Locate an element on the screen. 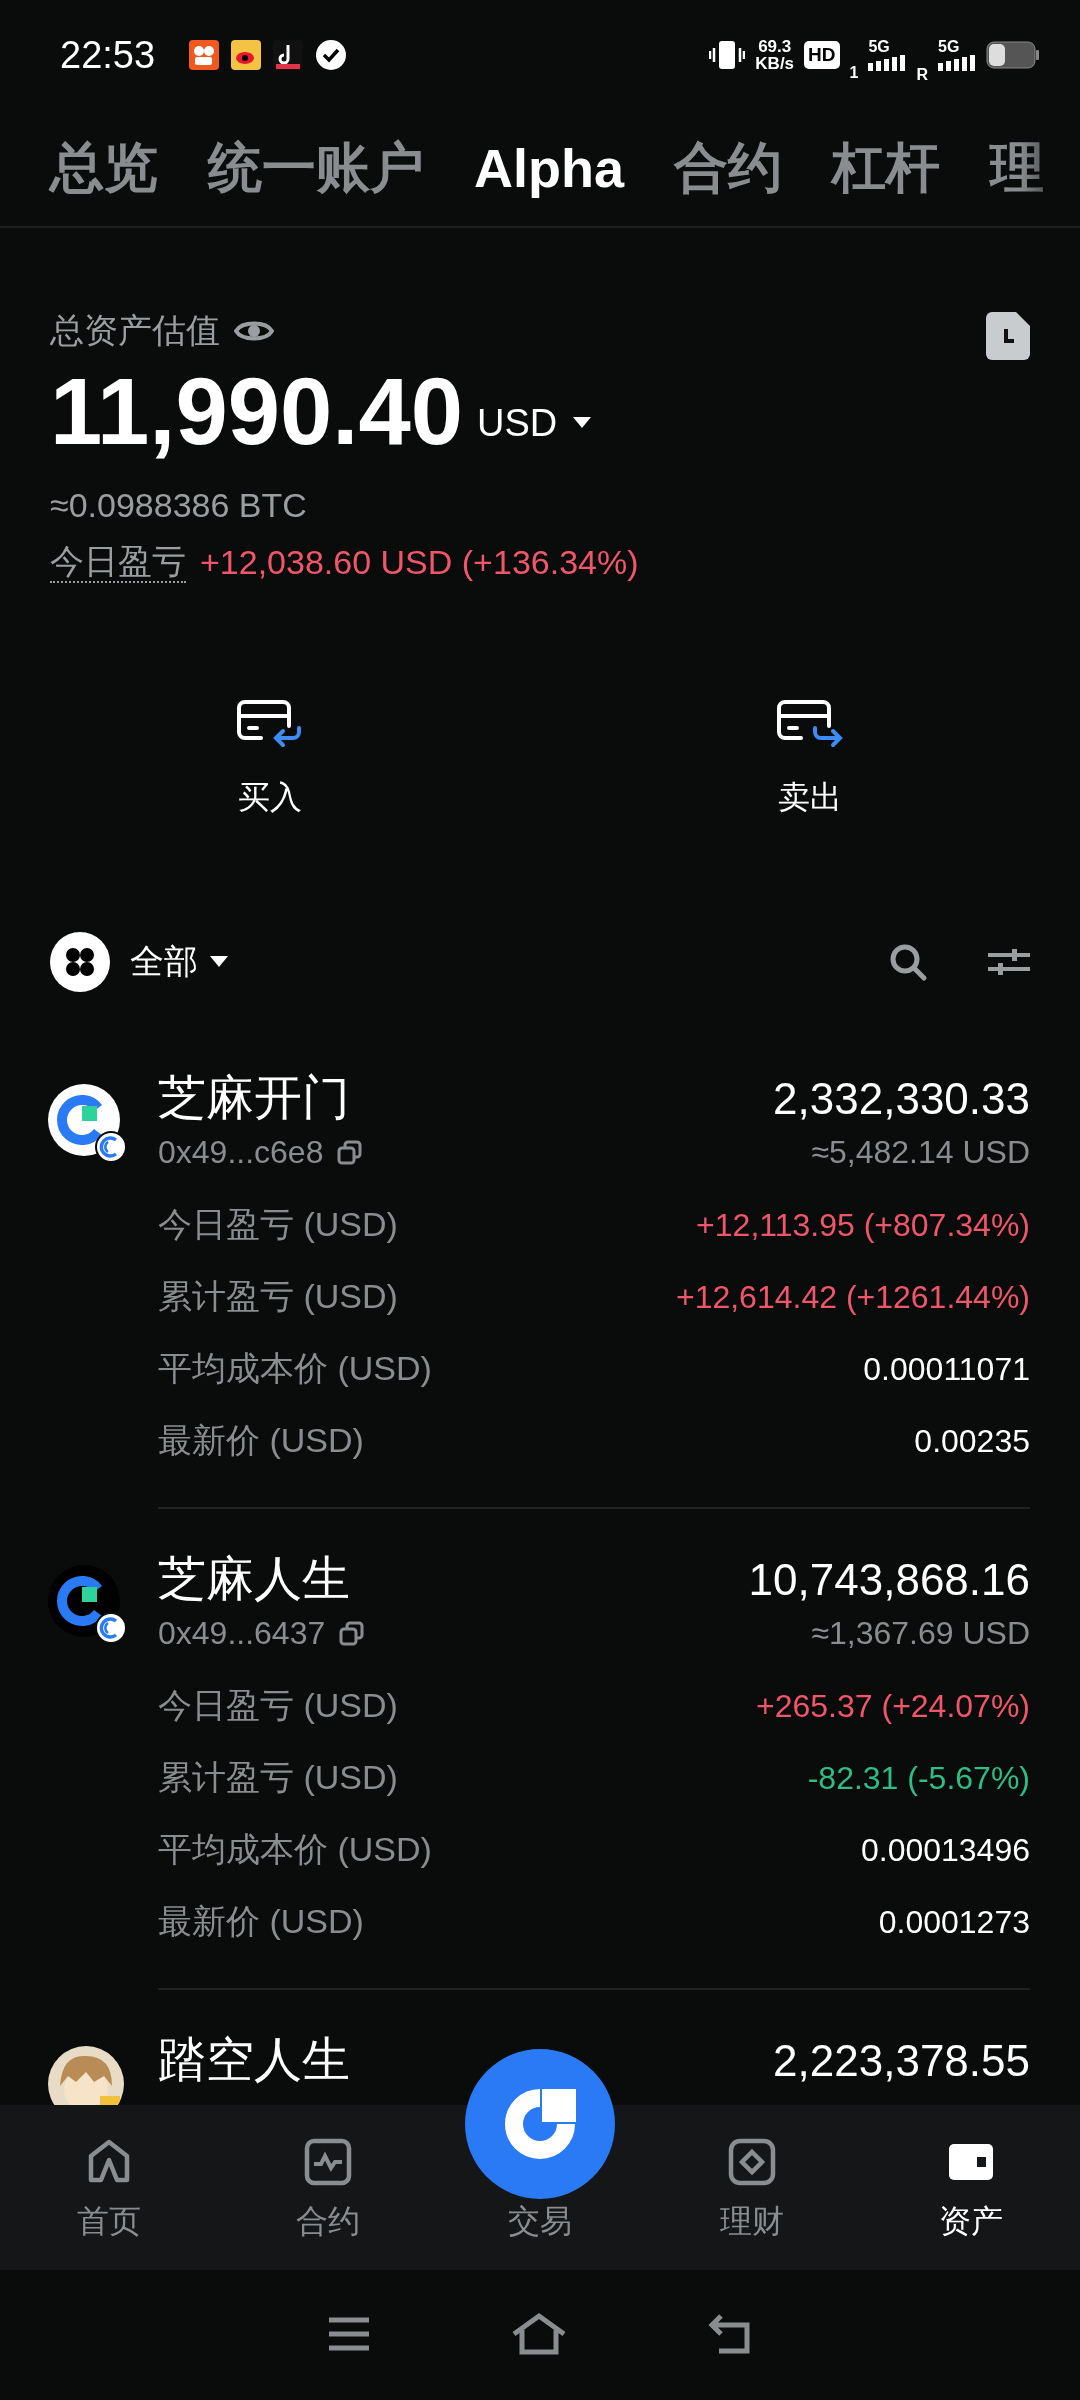  card-arrow-icon is located at coordinates (810, 724).